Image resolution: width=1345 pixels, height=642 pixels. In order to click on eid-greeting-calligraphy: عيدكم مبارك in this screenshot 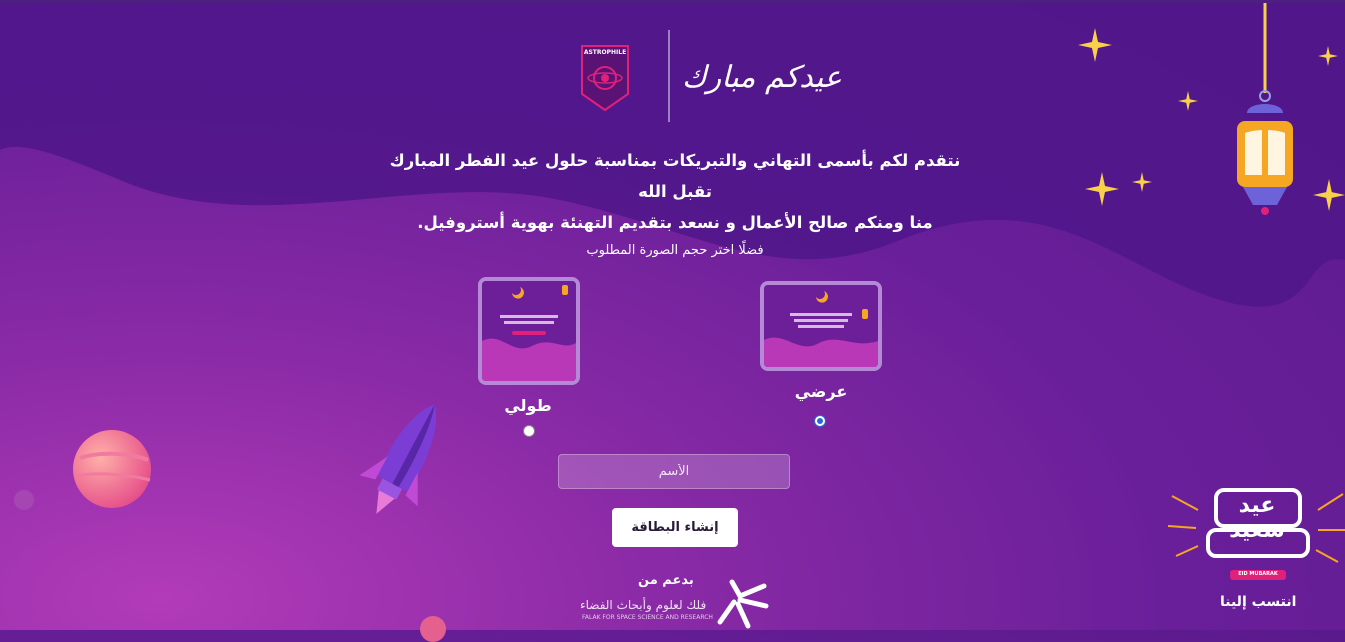, I will do `click(762, 77)`.